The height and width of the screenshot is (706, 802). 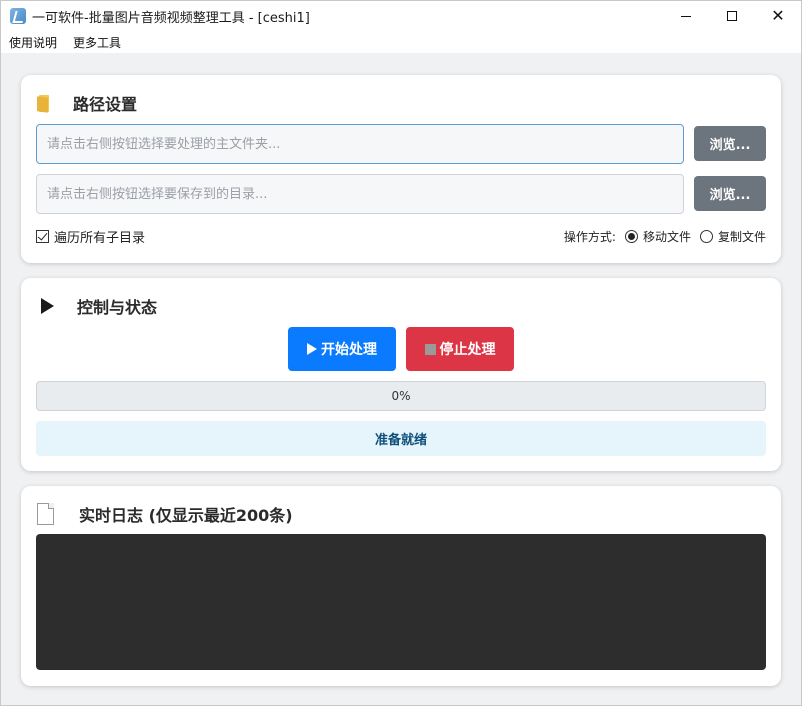 I want to click on progress-text: 0%, so click(x=401, y=396).